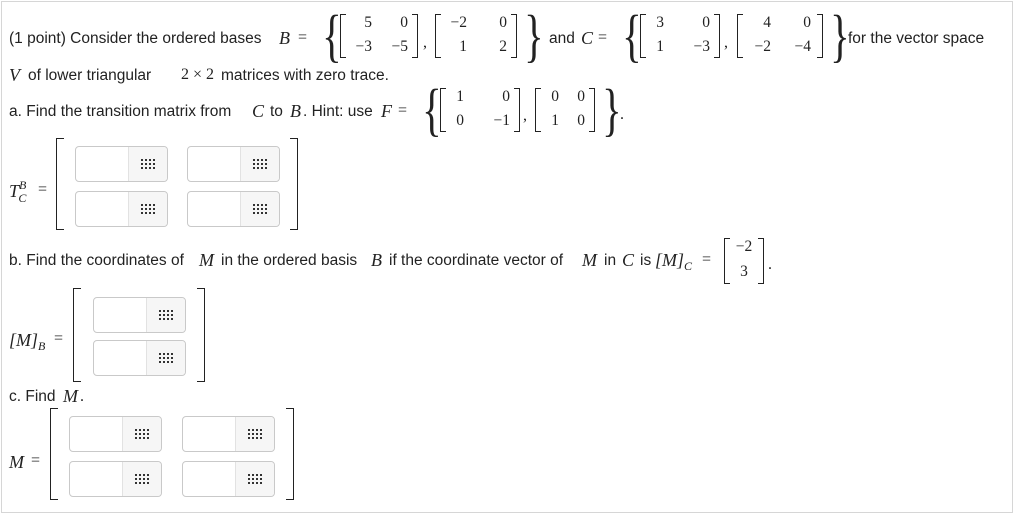  Describe the element at coordinates (27, 341) in the screenshot. I see `coordinate-vector-b-label: [M]B` at that location.